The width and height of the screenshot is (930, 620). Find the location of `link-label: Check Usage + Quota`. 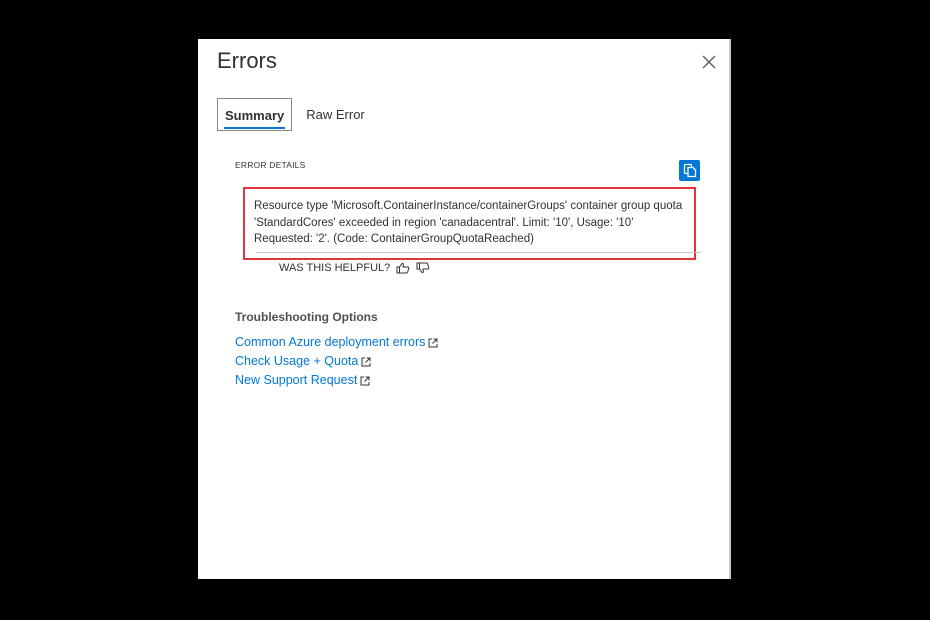

link-label: Check Usage + Quota is located at coordinates (297, 361).